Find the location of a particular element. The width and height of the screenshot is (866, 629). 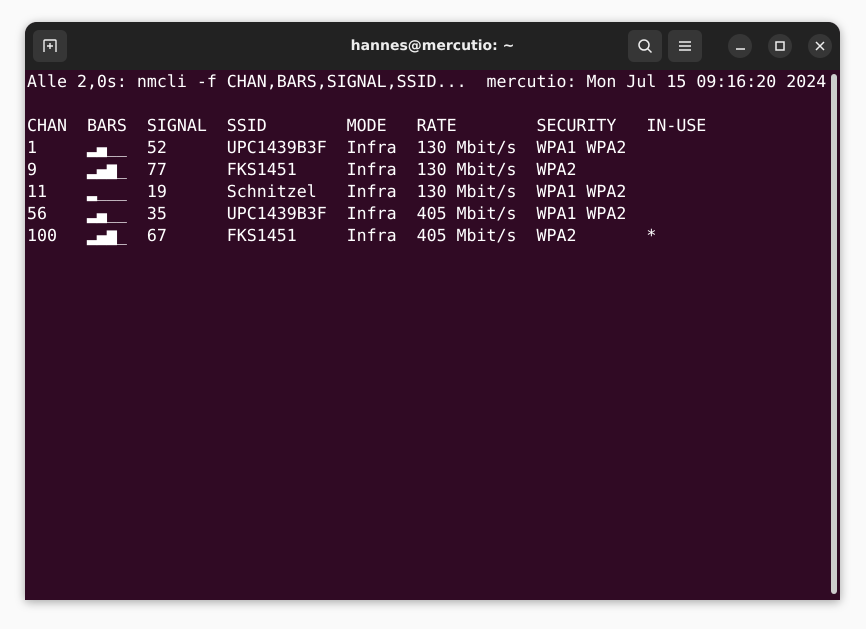

signal-bars: ▂___ is located at coordinates (106, 191).